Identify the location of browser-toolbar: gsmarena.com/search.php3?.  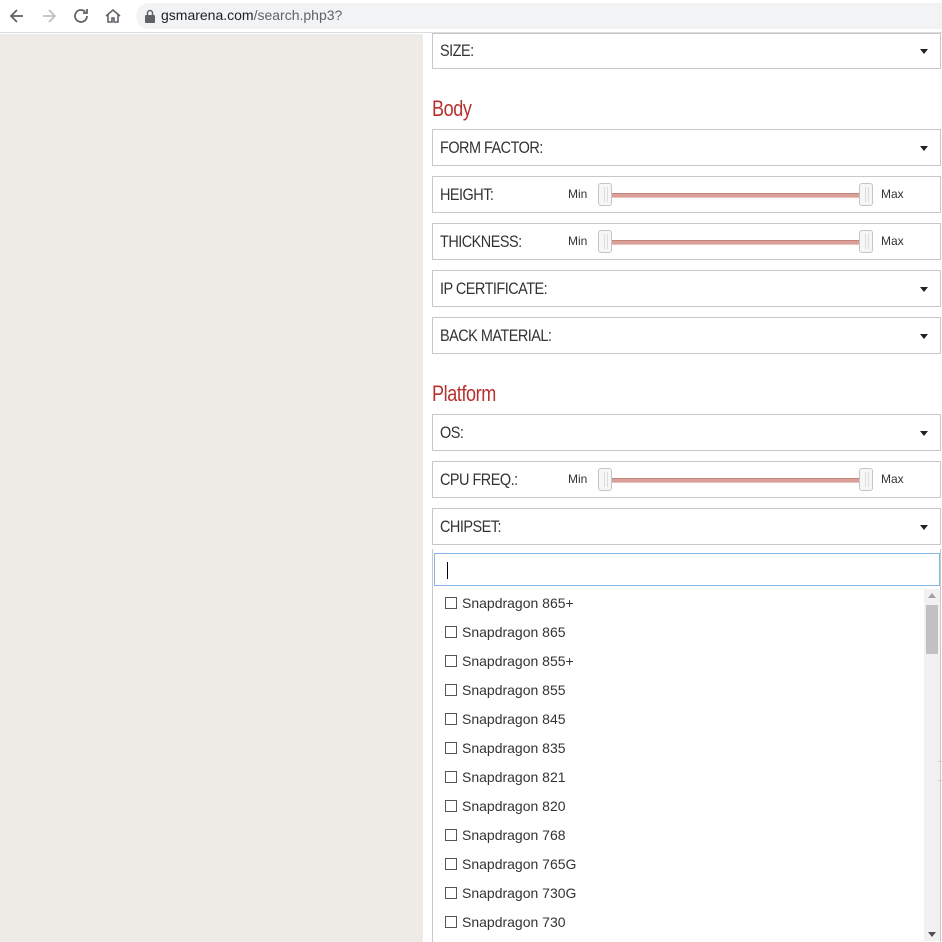
(471, 16).